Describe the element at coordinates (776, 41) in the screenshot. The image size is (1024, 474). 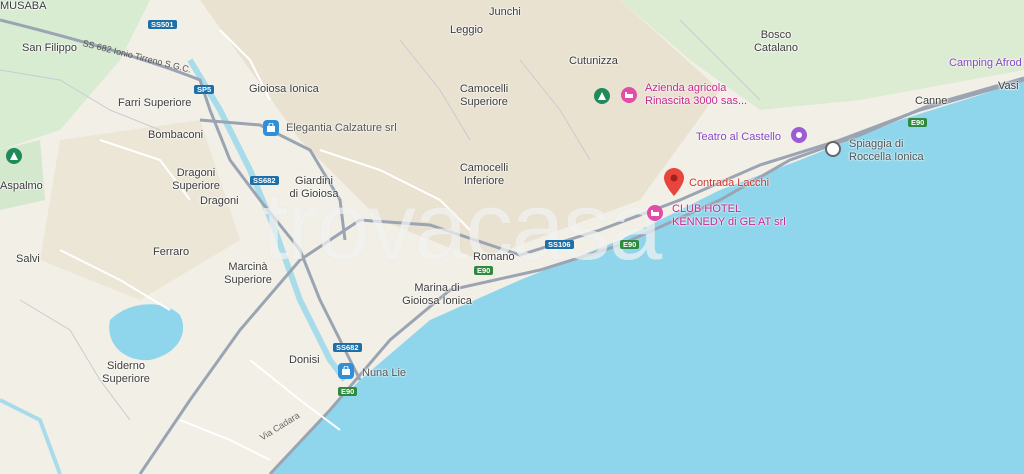
I see `place-label-bosco-catalano: Bosco Catalano` at that location.